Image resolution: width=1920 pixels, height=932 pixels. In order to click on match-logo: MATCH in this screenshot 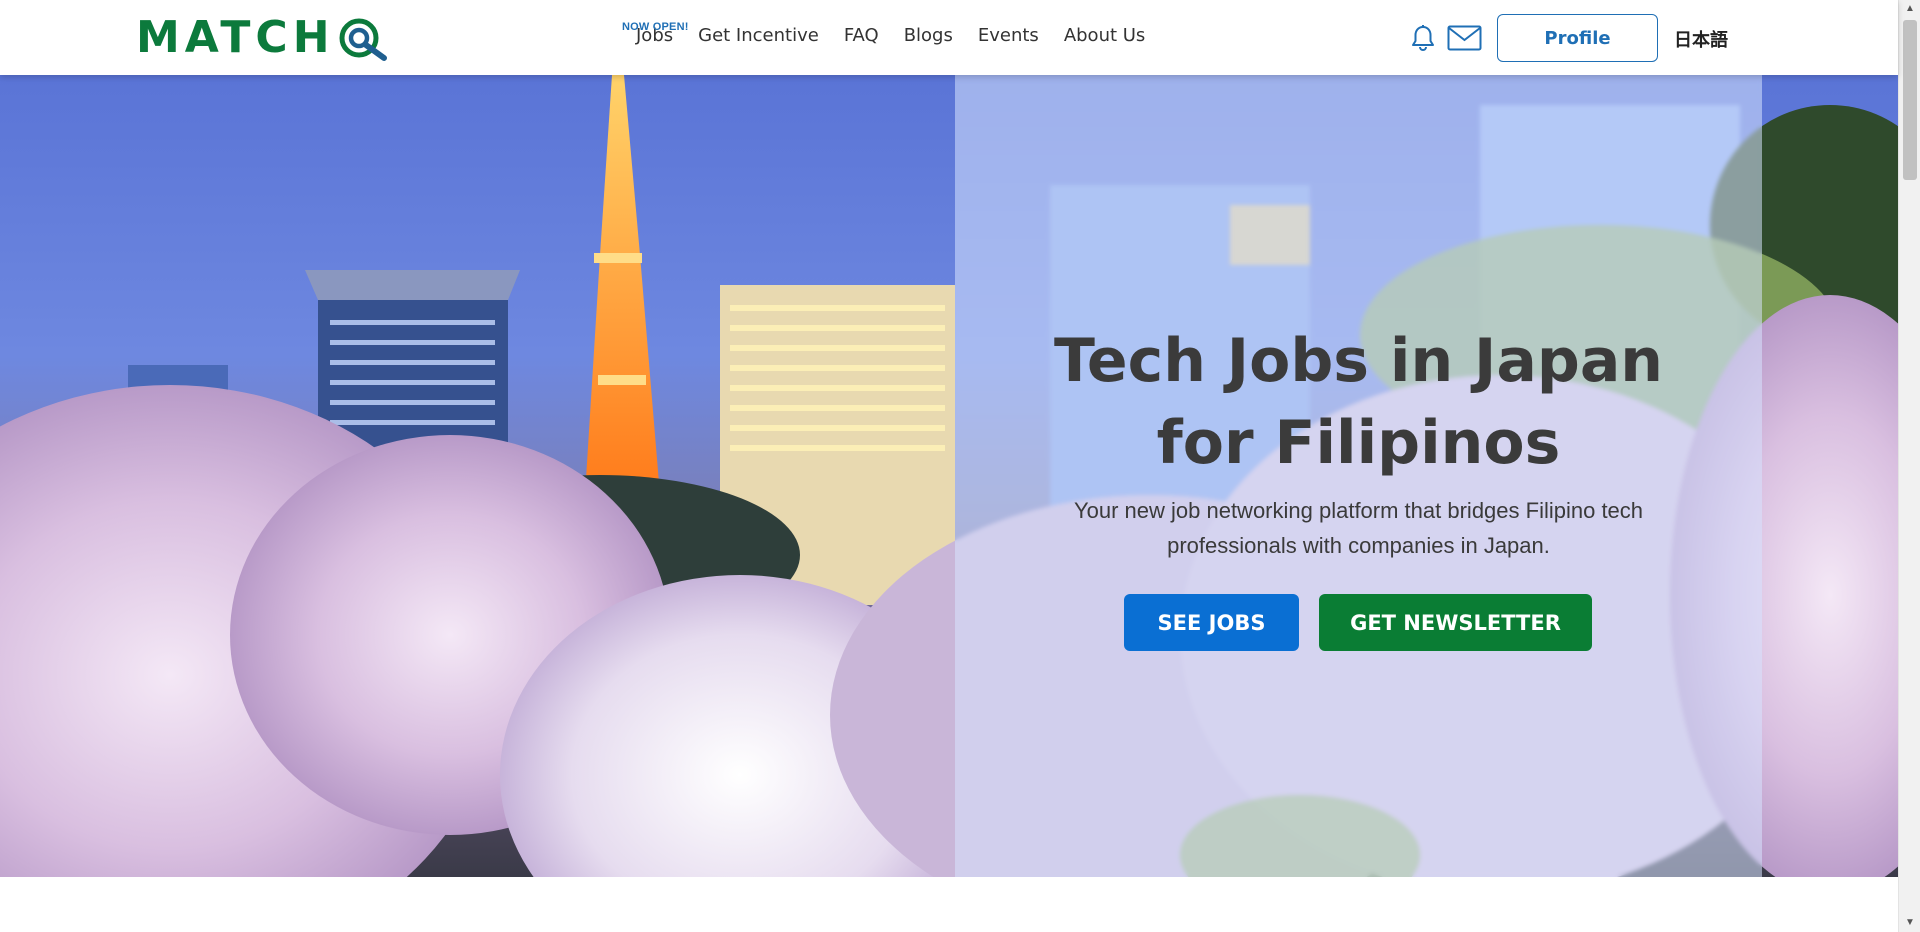, I will do `click(261, 38)`.